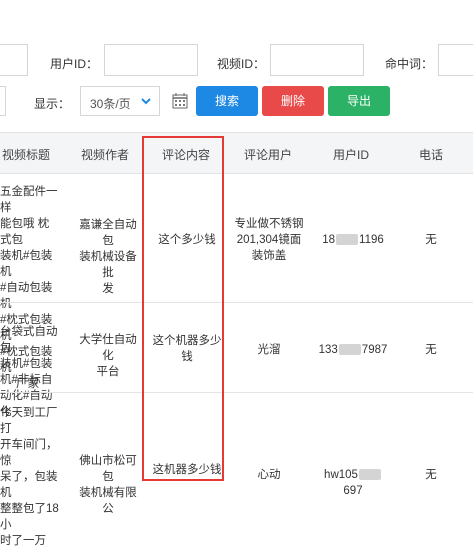 This screenshot has width=473, height=549. What do you see at coordinates (108, 233) in the screenshot?
I see `author-line: 嘉谦全自动包` at bounding box center [108, 233].